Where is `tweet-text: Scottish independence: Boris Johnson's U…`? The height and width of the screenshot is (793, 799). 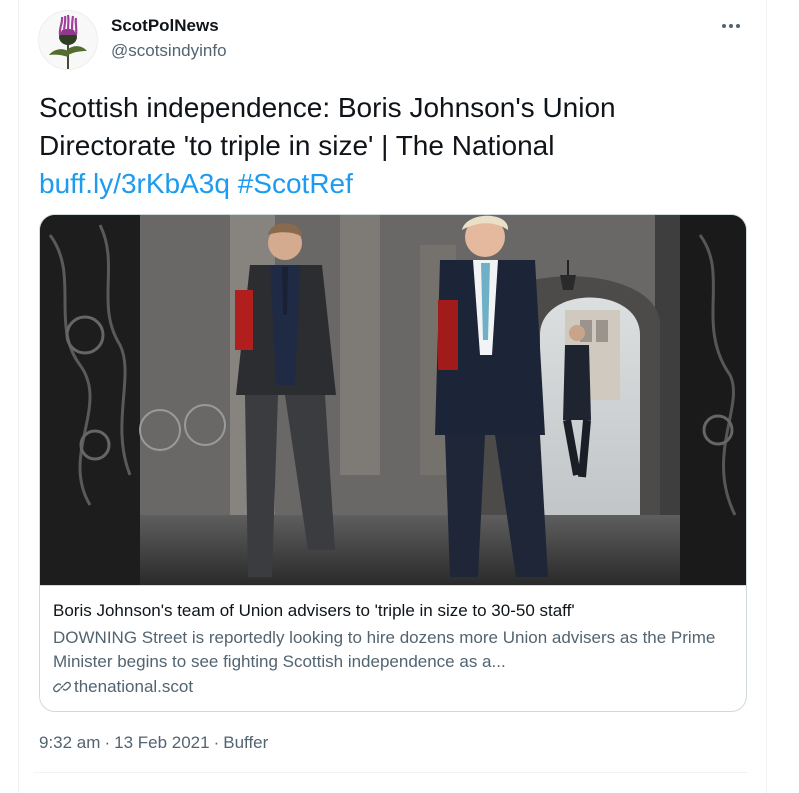
tweet-text: Scottish independence: Boris Johnson's U… is located at coordinates (389, 146).